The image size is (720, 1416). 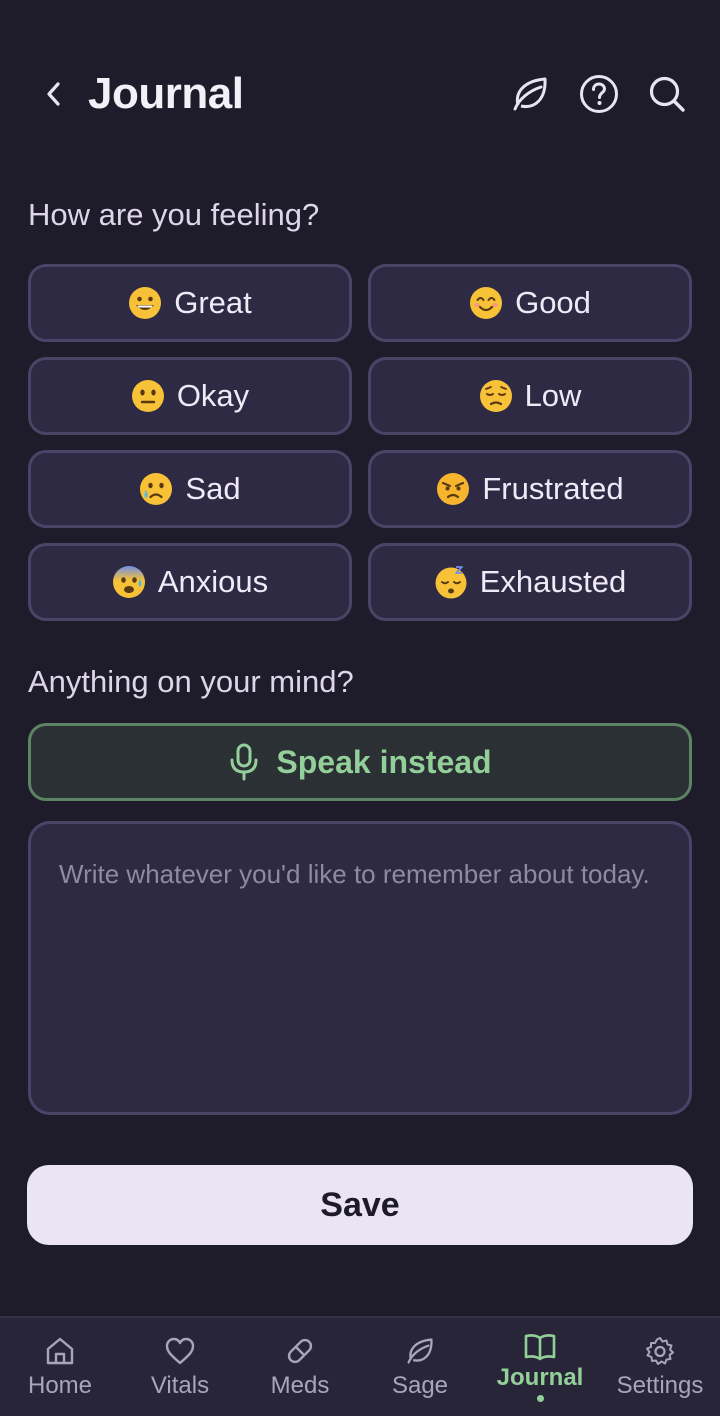 I want to click on mood-good-button: Good, so click(x=530, y=303).